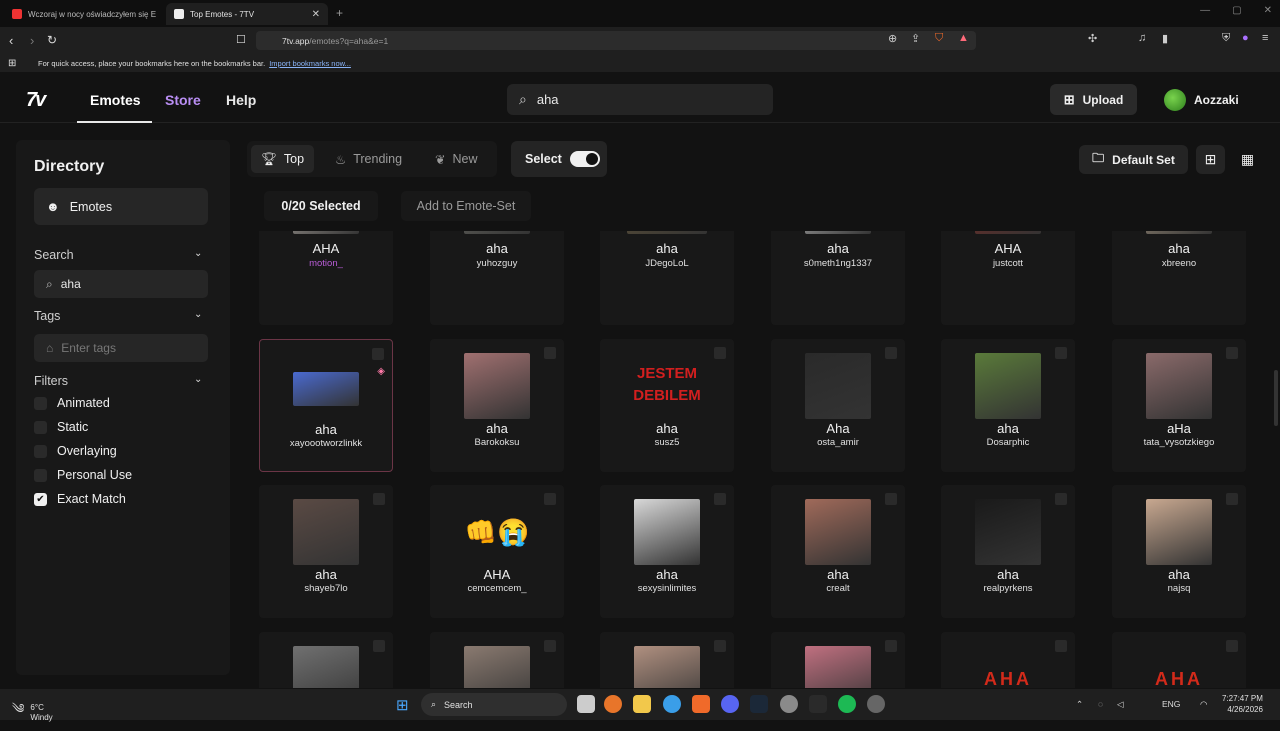  I want to click on minimize-icon: —, so click(1205, 10).